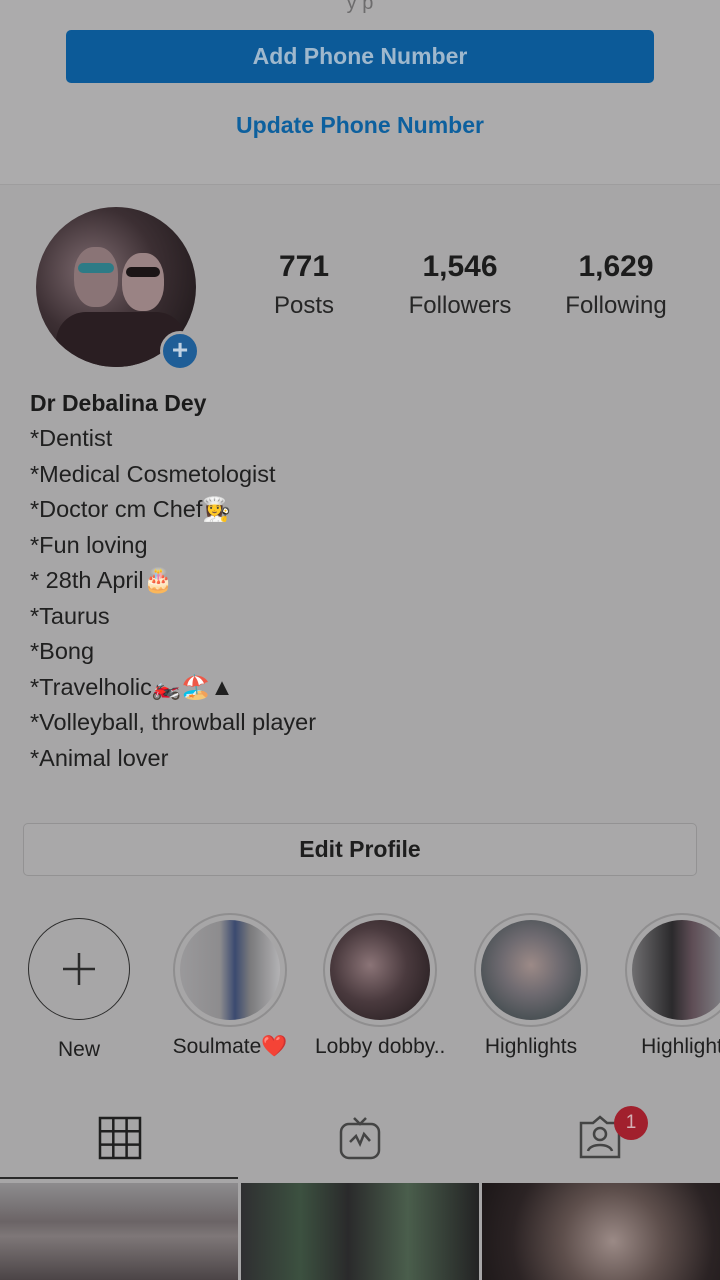 This screenshot has height=1280, width=720. Describe the element at coordinates (360, 125) in the screenshot. I see `update-phone-number-link: Update Phone Number` at that location.